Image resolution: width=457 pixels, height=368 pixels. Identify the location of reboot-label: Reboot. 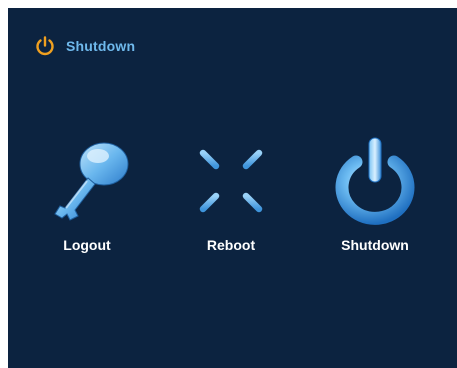
(231, 245).